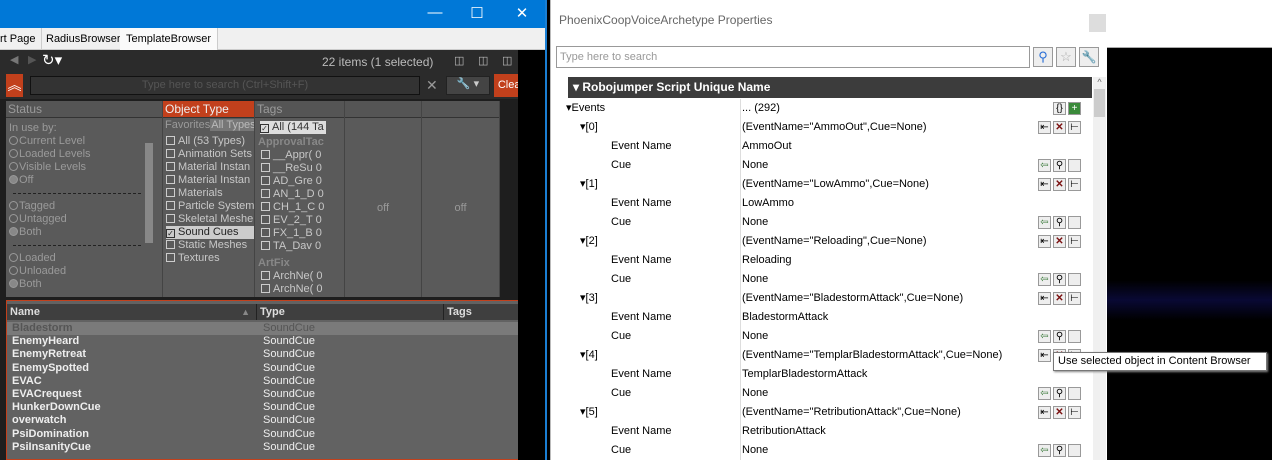 This screenshot has height=460, width=1272. Describe the element at coordinates (302, 246) in the screenshot. I see `tag-checkbox: TA_Dav 0` at that location.